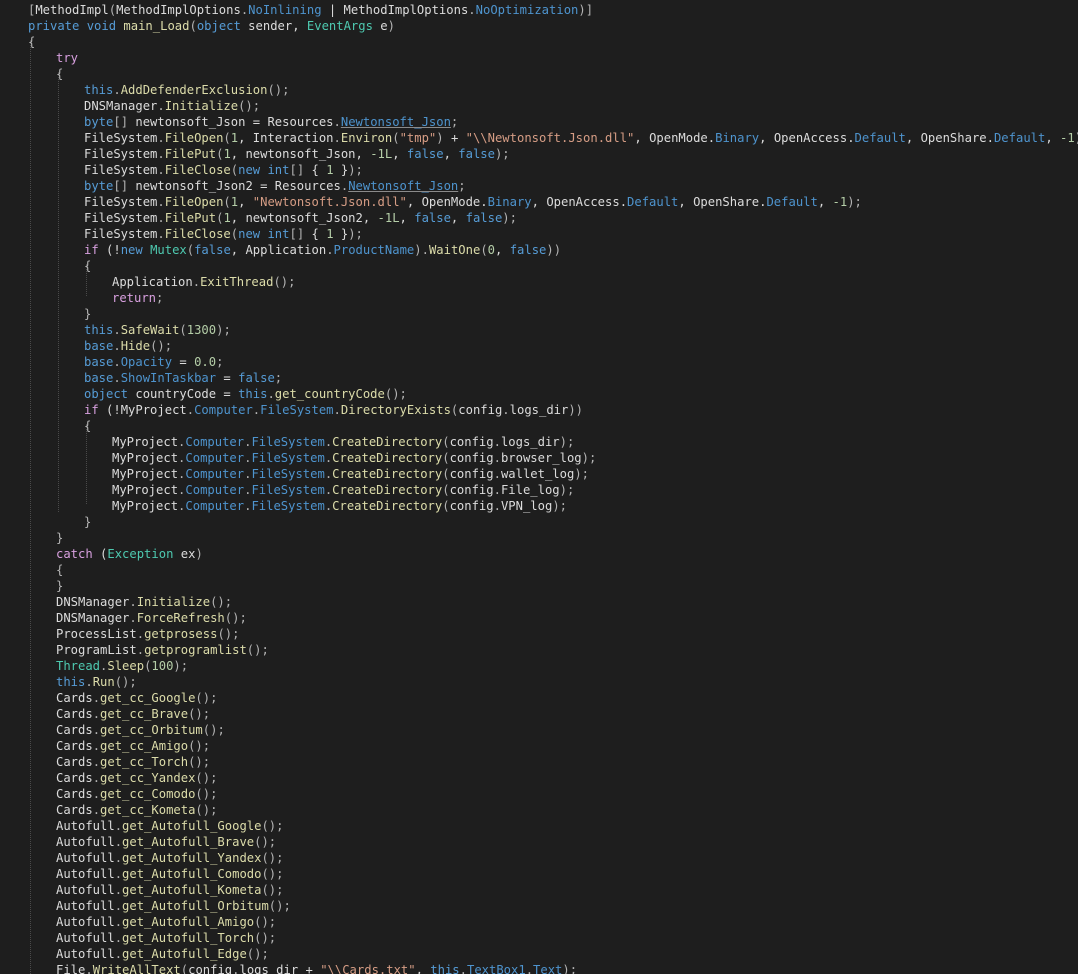  What do you see at coordinates (539, 634) in the screenshot?
I see `code-line: ProcessList.getprosess();` at bounding box center [539, 634].